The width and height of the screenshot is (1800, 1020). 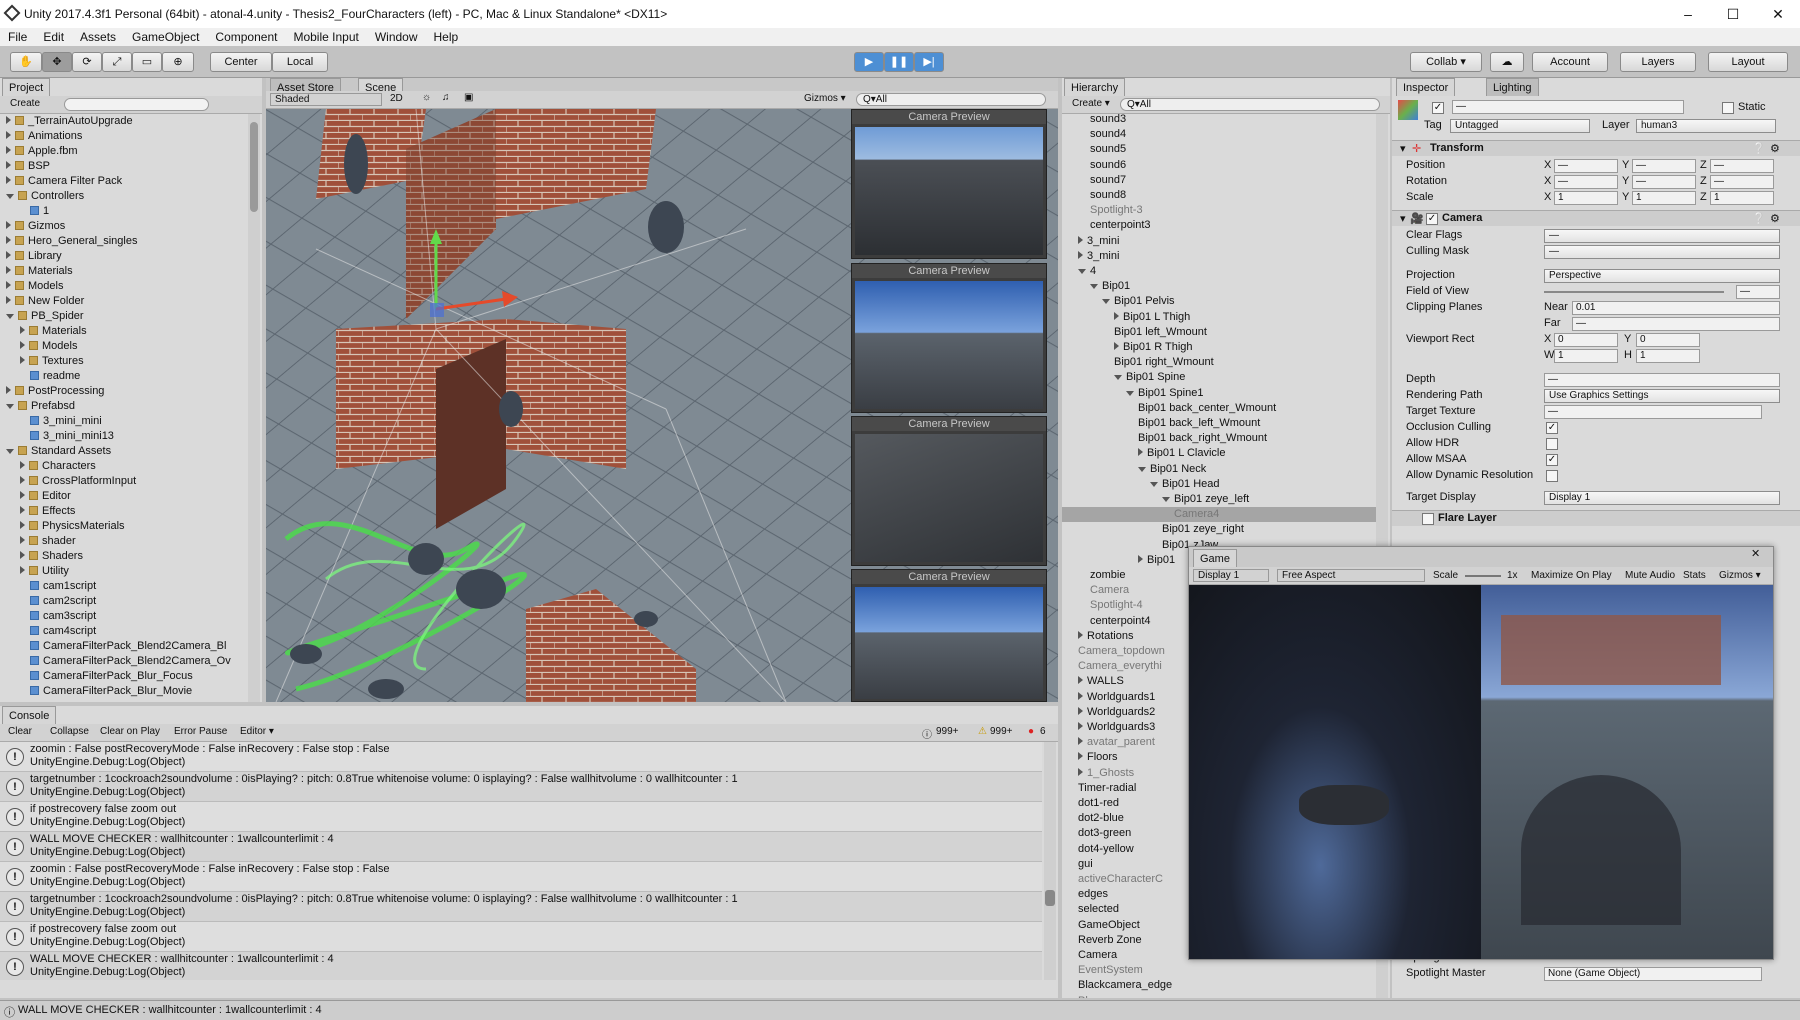 I want to click on project-item: Prefabsd, so click(x=40, y=406).